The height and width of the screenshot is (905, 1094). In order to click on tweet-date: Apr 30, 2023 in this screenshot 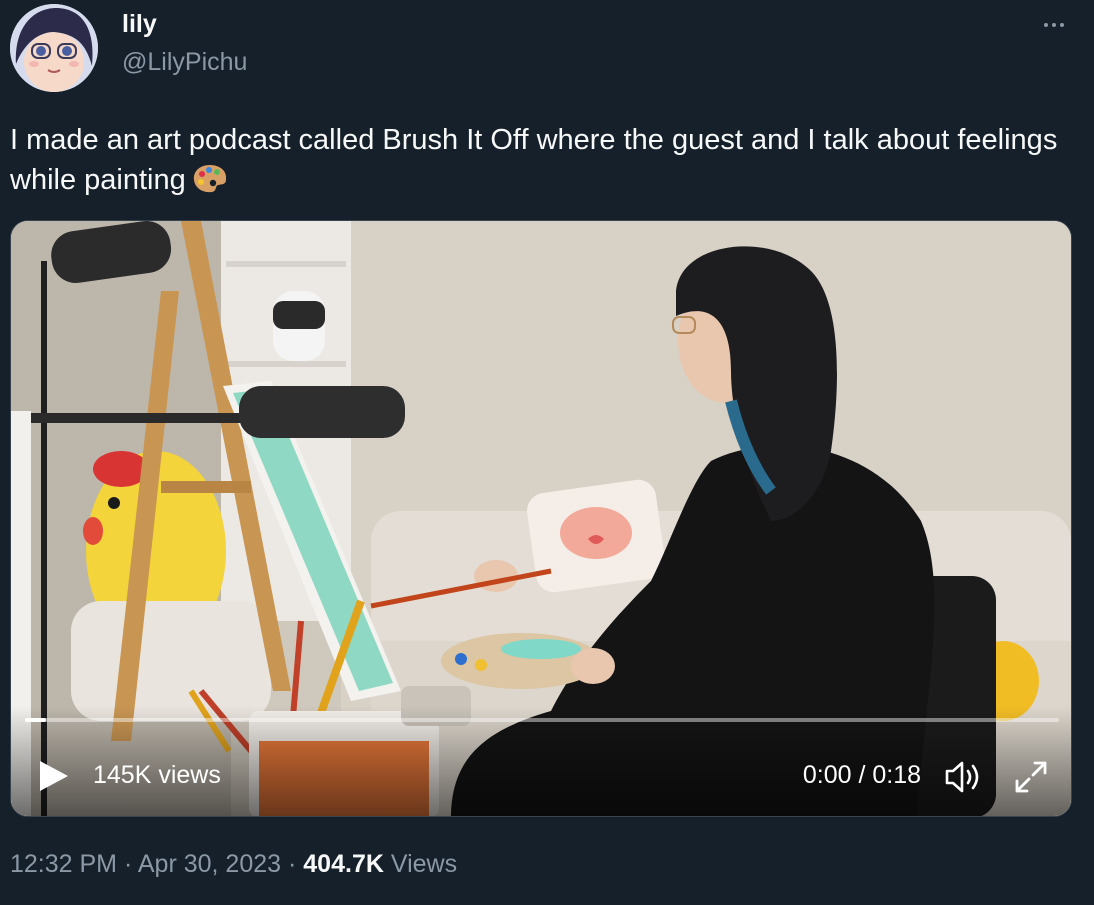, I will do `click(209, 864)`.